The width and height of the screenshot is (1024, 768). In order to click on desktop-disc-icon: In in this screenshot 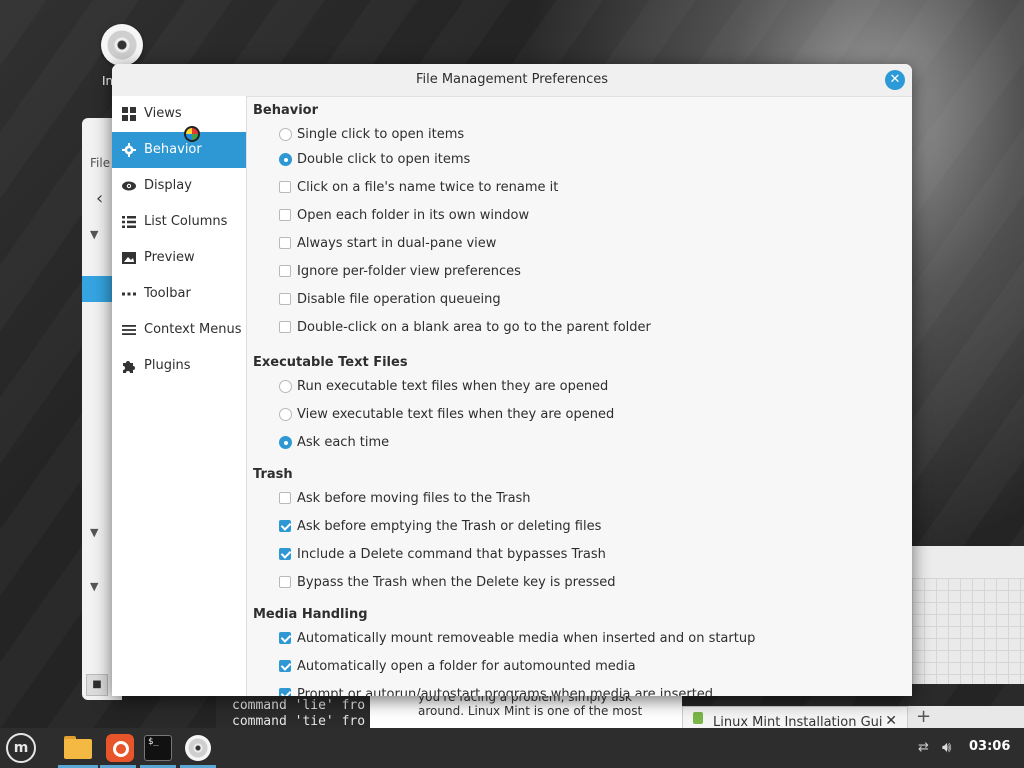, I will do `click(122, 56)`.